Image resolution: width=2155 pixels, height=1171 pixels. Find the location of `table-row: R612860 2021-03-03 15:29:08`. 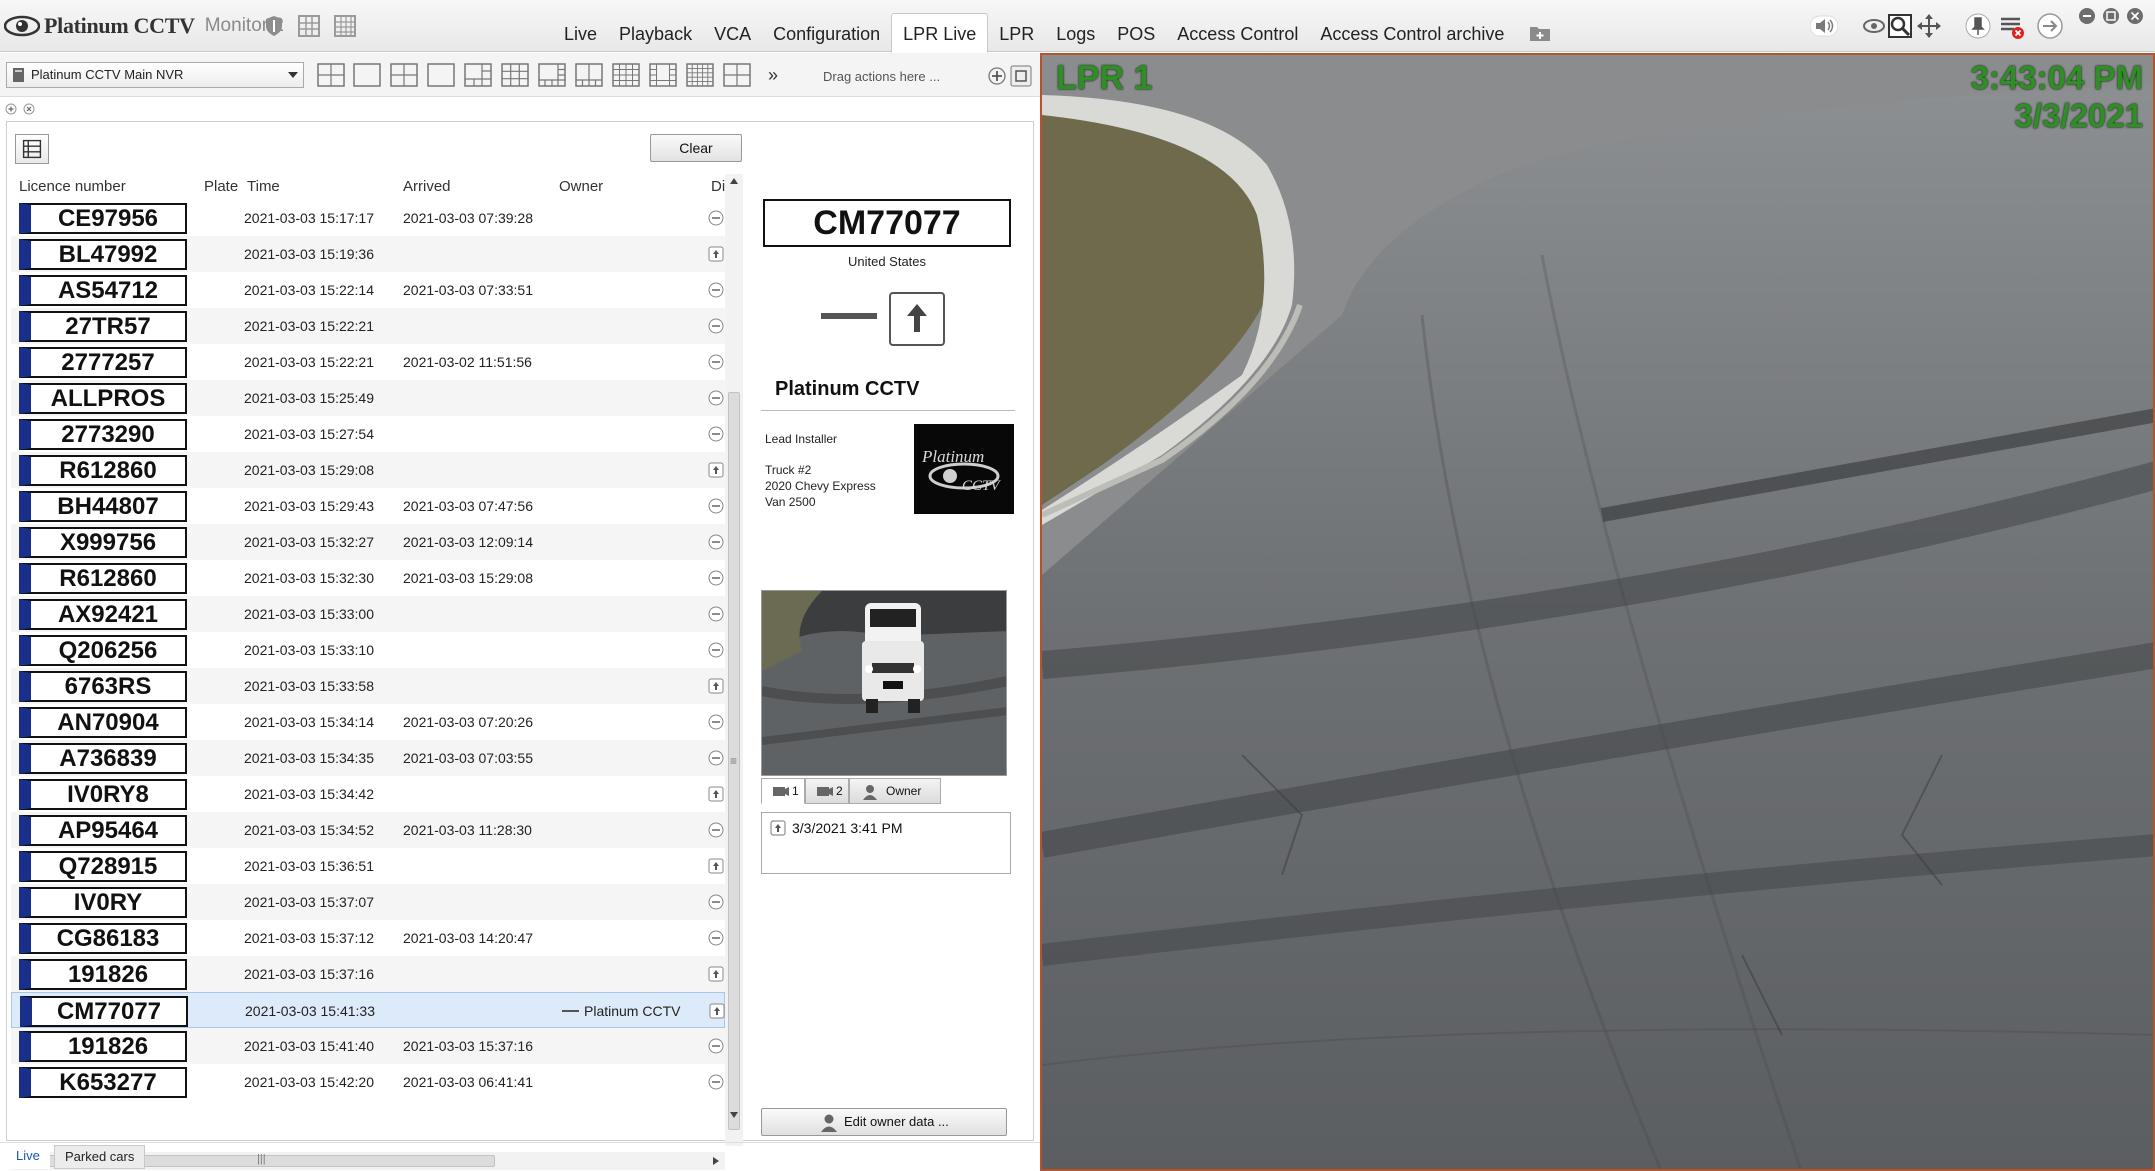

table-row: R612860 2021-03-03 15:29:08 is located at coordinates (368, 470).